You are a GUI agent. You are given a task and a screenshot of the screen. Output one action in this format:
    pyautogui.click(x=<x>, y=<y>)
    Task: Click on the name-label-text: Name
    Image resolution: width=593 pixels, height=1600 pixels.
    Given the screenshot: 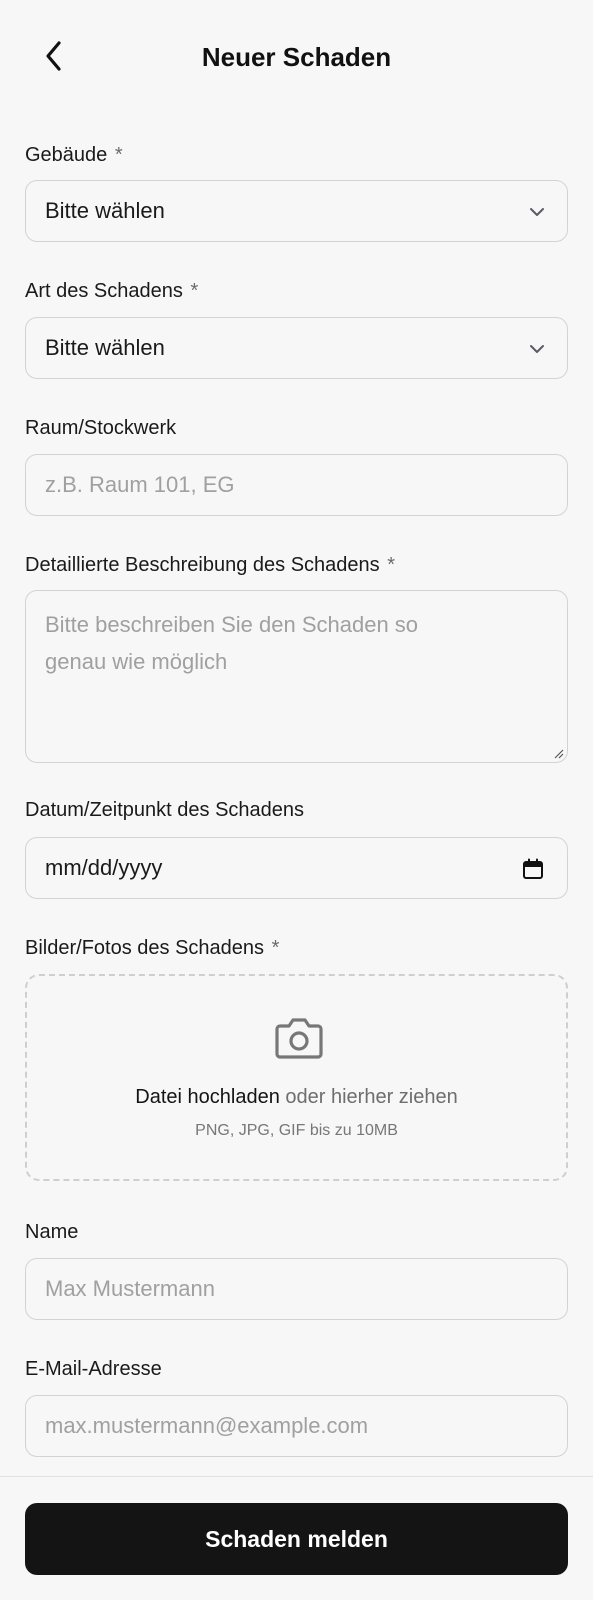 What is the action you would take?
    pyautogui.click(x=52, y=1232)
    